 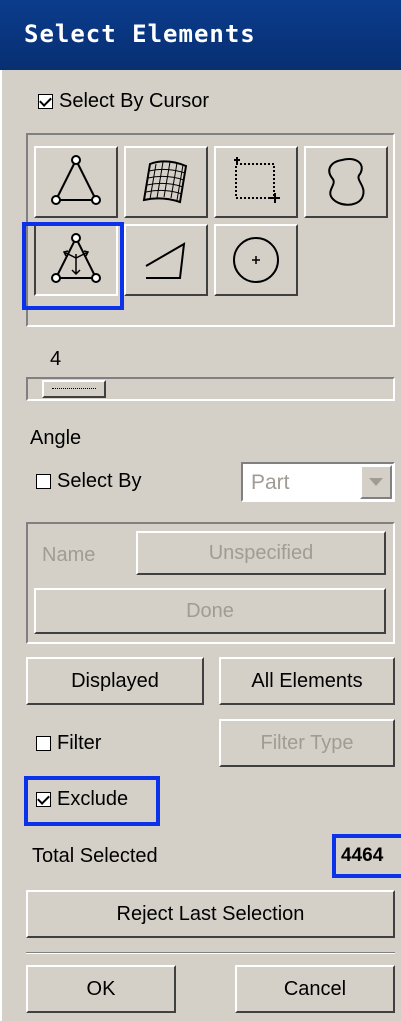 I want to click on select-by-cursor-checkbox-box, so click(x=45, y=101).